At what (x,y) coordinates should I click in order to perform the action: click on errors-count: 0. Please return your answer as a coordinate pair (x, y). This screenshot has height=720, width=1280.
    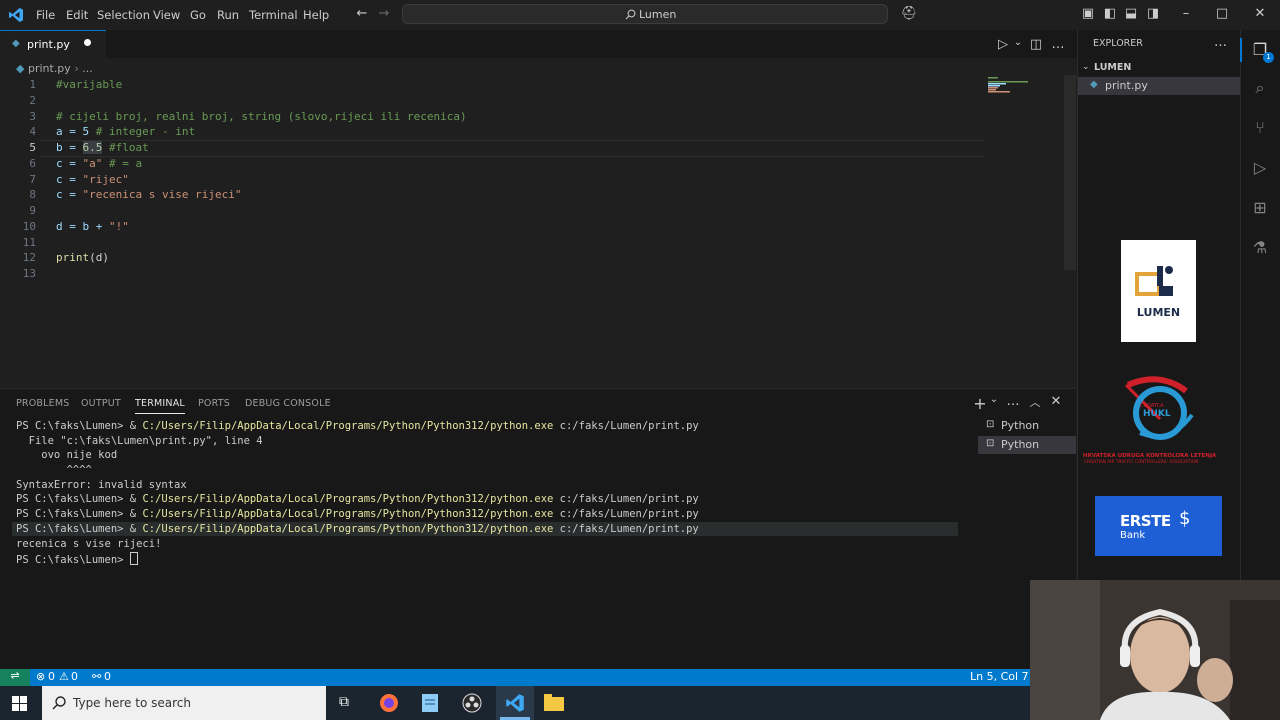
    Looking at the image, I should click on (51, 676).